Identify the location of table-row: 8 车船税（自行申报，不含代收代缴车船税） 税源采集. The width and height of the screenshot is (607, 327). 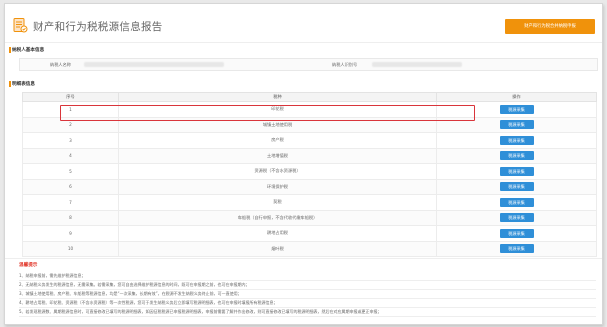
(309, 217).